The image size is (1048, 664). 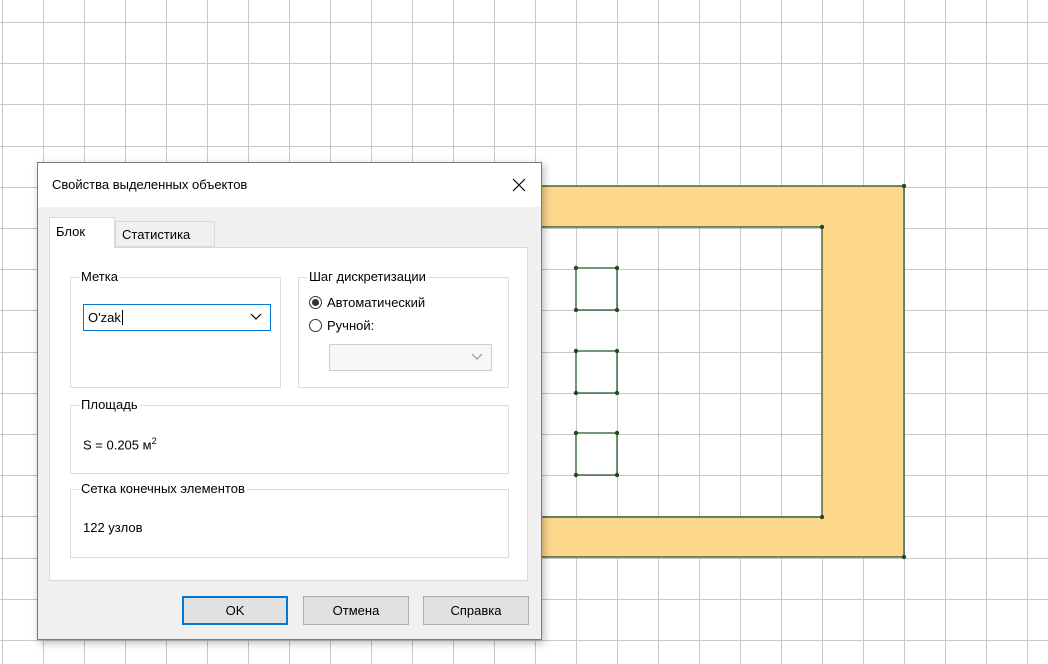 What do you see at coordinates (150, 184) in the screenshot?
I see `dialog-title: Свойства выделенных объектов` at bounding box center [150, 184].